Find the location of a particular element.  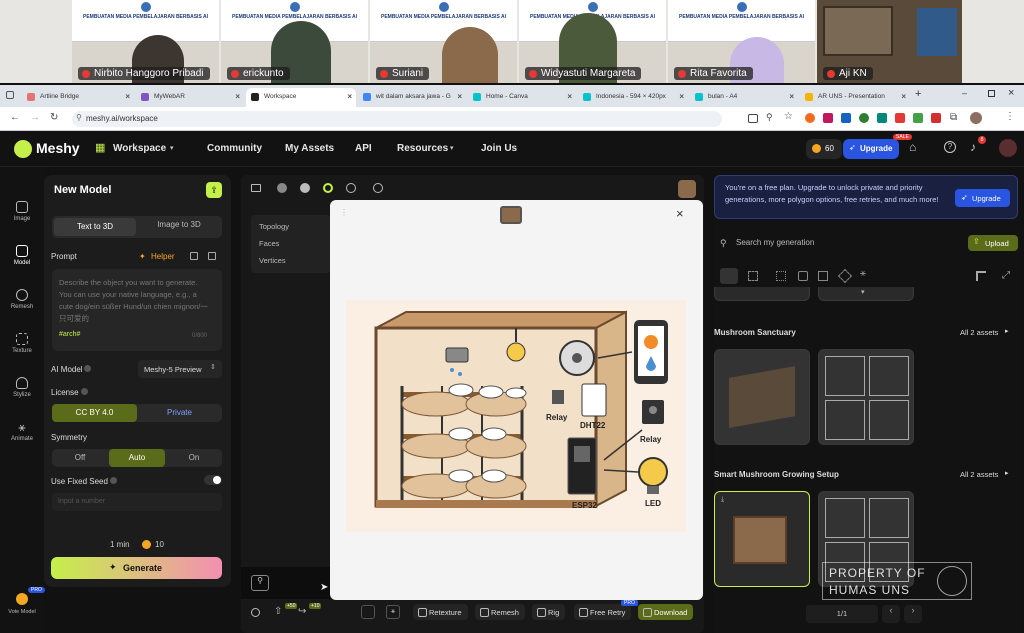

license-private: Private is located at coordinates (179, 413).